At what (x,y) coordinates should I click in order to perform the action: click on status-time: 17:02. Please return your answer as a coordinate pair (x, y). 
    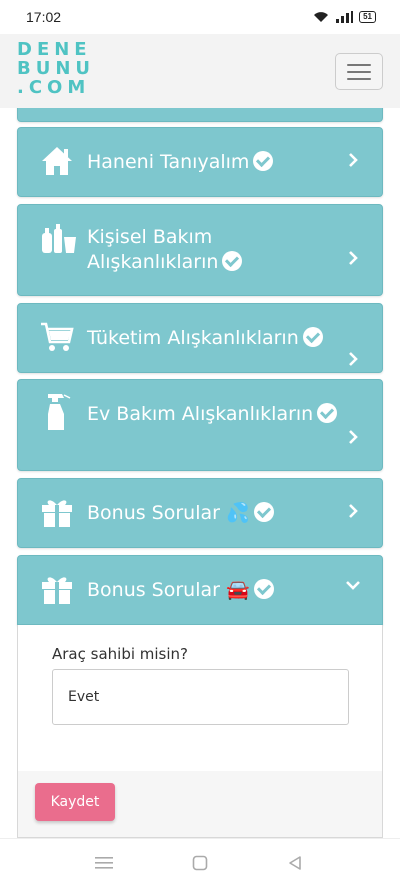
    Looking at the image, I should click on (44, 17).